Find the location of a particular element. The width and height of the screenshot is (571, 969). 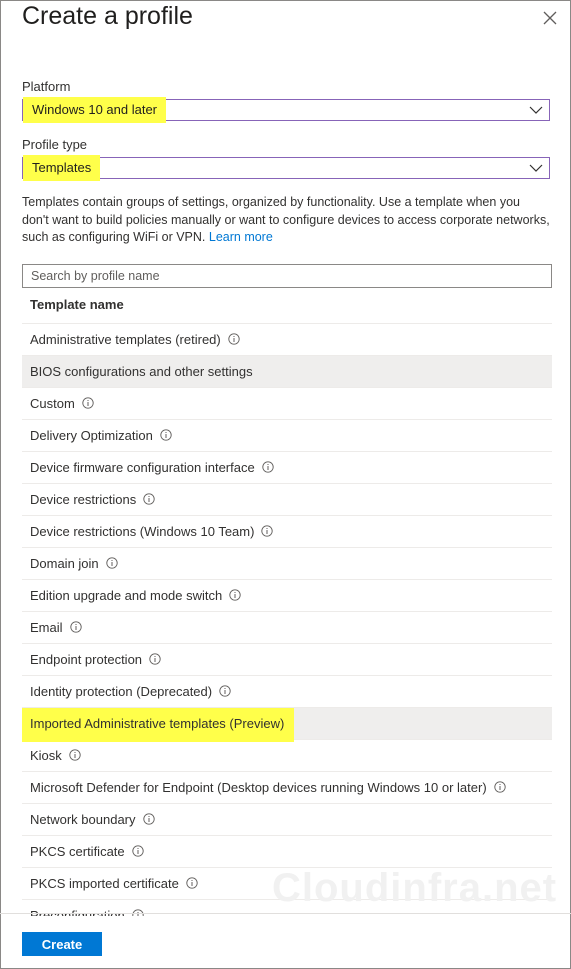

template-row-content: Administrative templates (retired) is located at coordinates (135, 339).